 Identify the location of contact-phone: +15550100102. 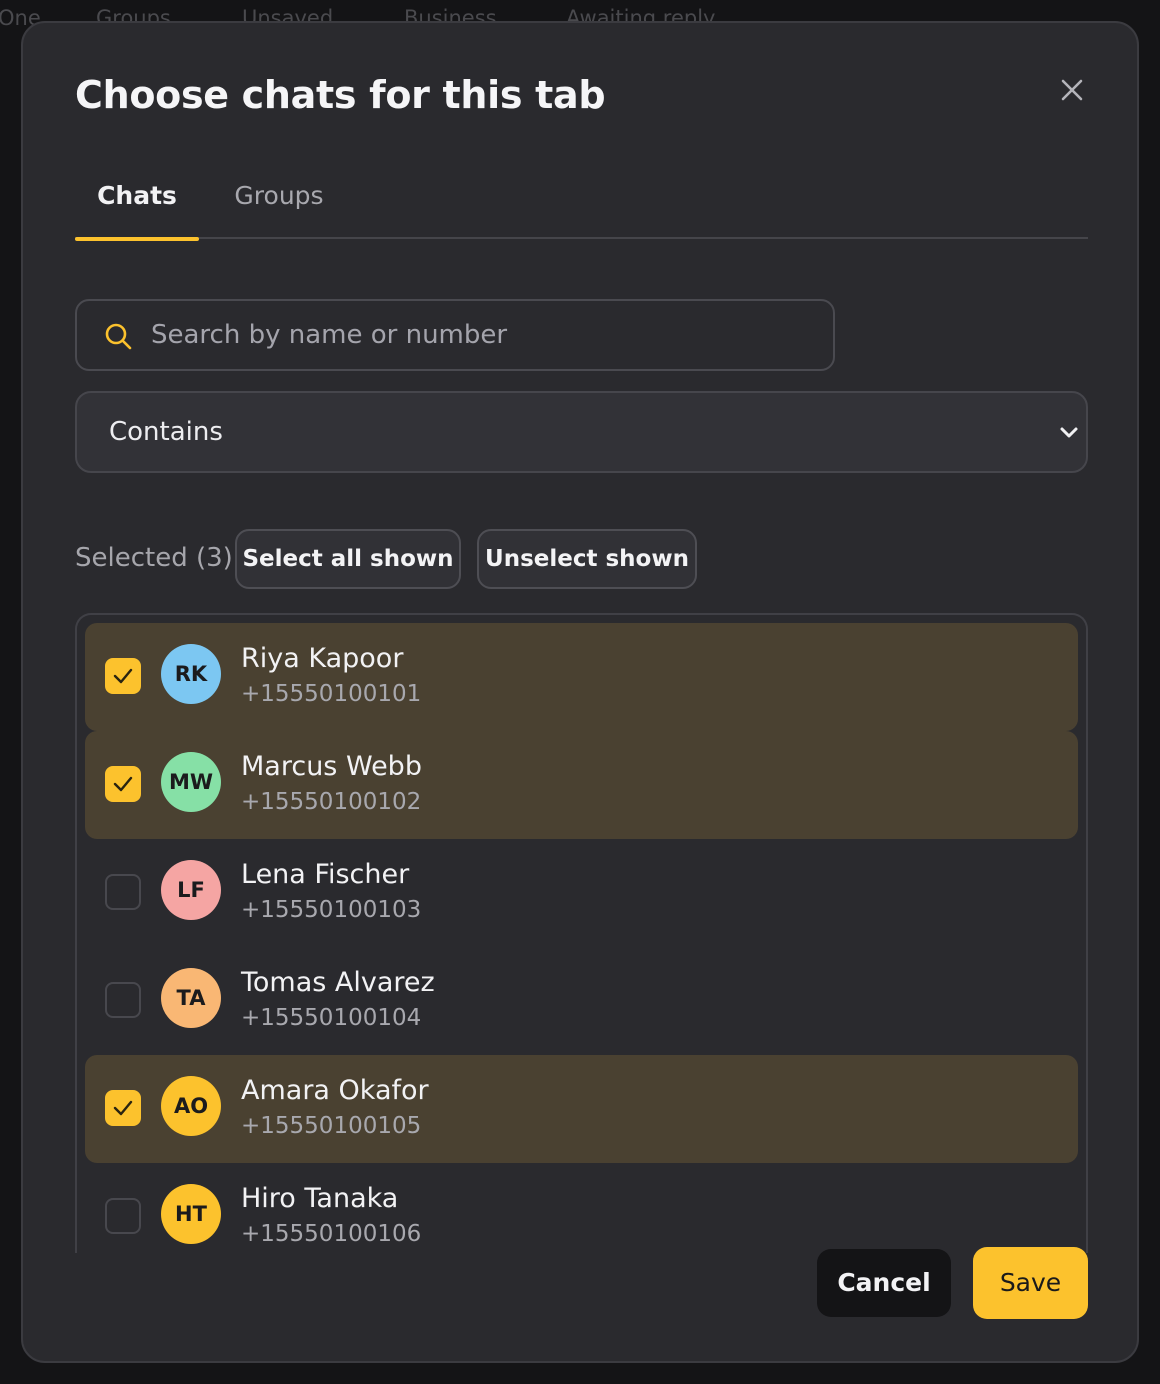
(331, 802).